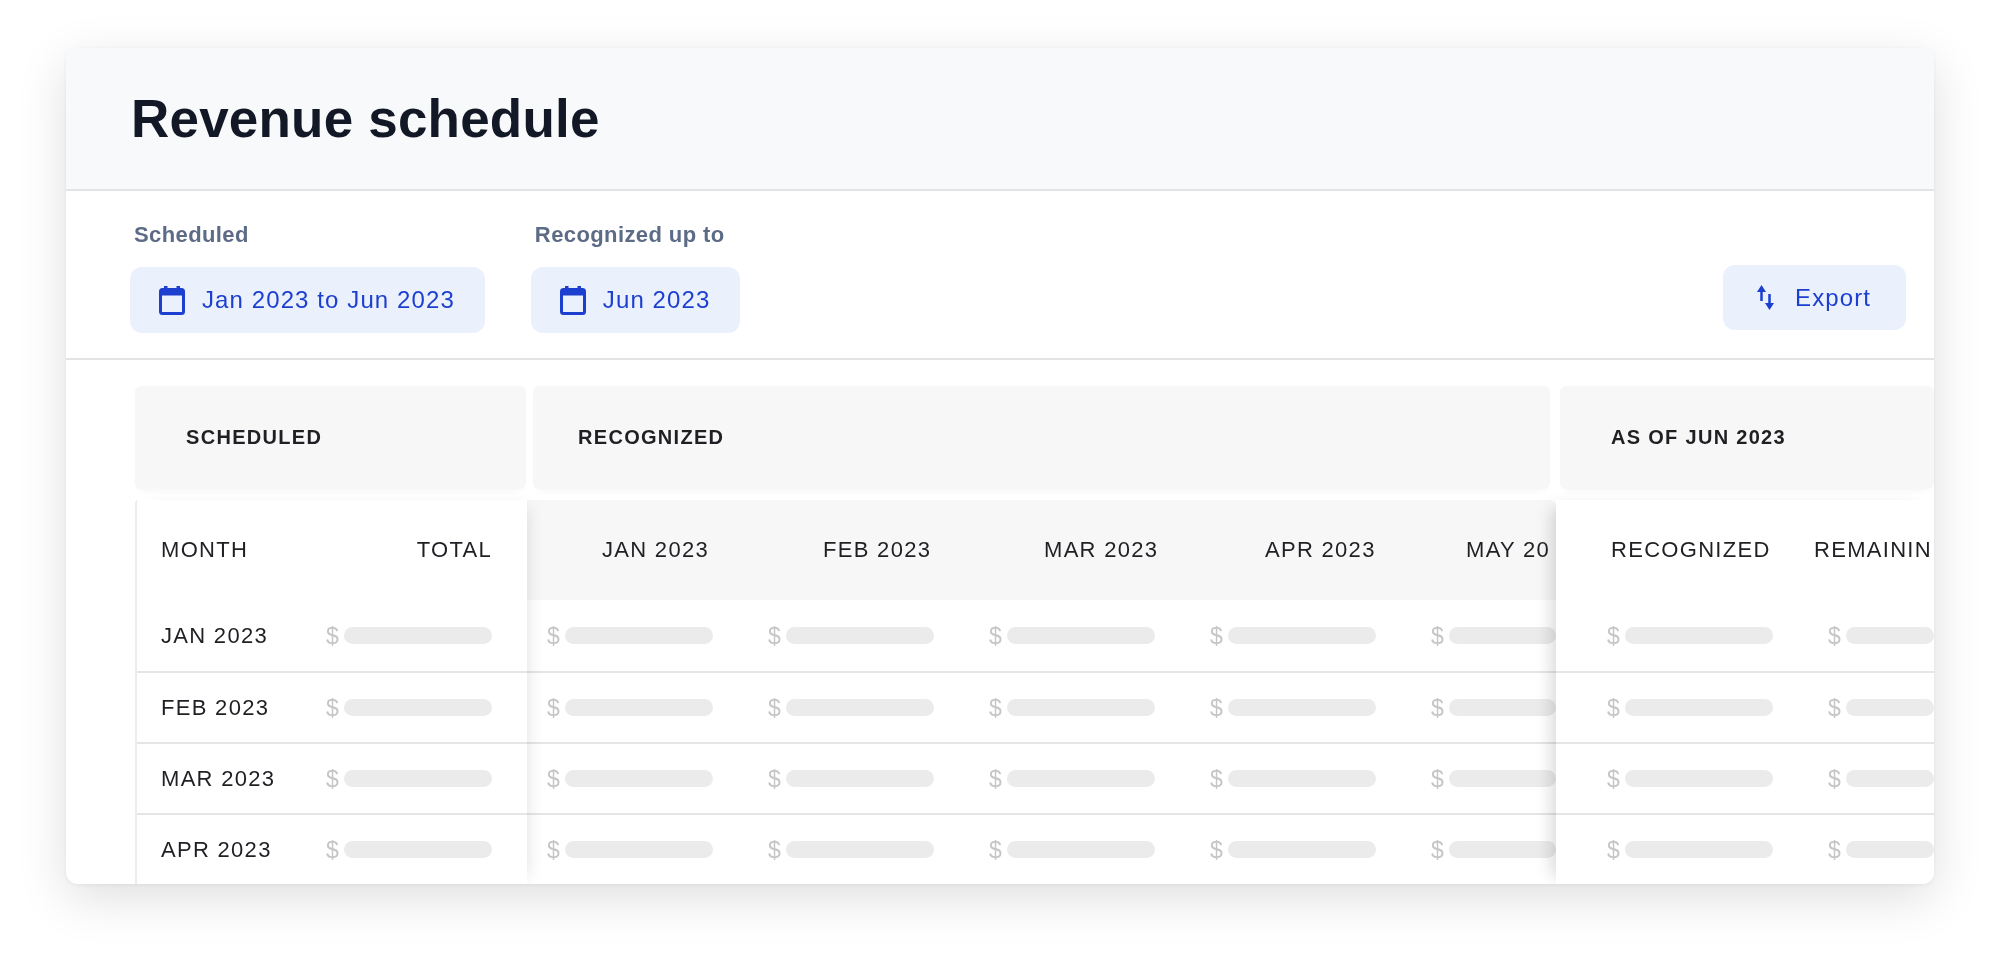 The image size is (2000, 968). Describe the element at coordinates (635, 300) in the screenshot. I see `date-picker-button: Jun 2023` at that location.